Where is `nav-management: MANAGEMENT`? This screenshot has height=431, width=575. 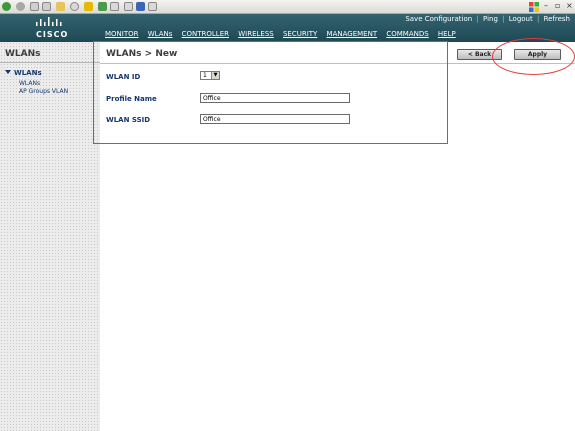 nav-management: MANAGEMENT is located at coordinates (352, 34).